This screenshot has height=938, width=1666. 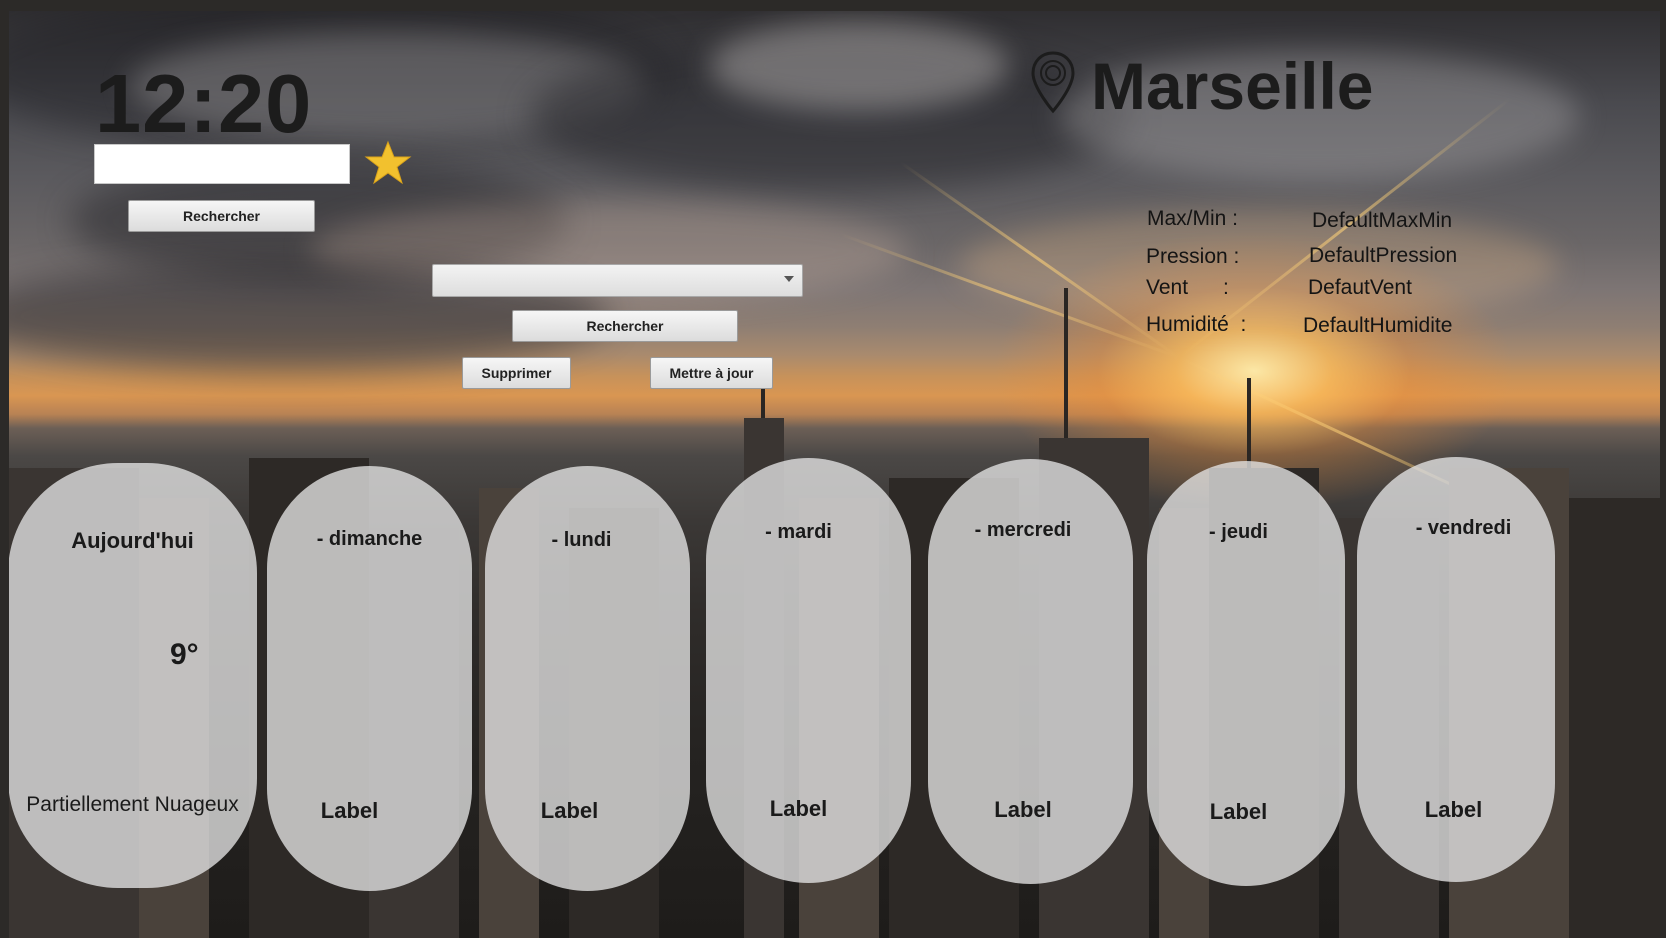 What do you see at coordinates (369, 678) in the screenshot?
I see `forecast-card-sunday: - dimanche Label` at bounding box center [369, 678].